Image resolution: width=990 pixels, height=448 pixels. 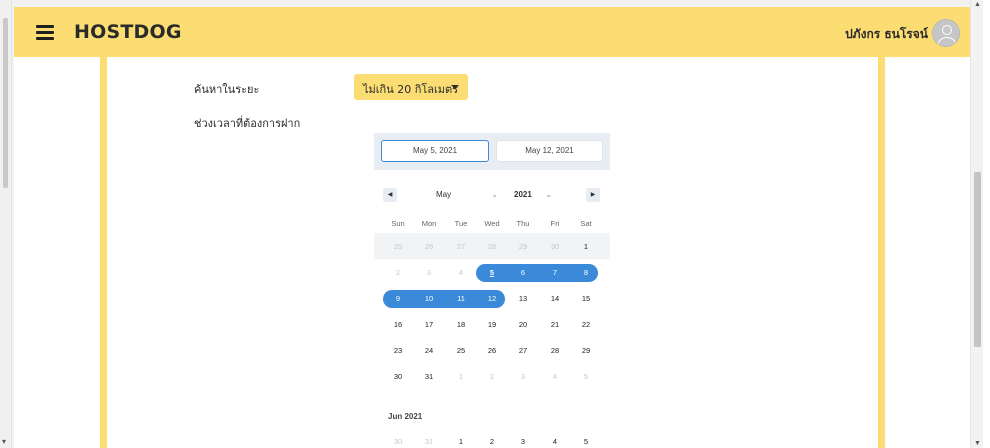 I want to click on calendar-day: 10, so click(x=429, y=299).